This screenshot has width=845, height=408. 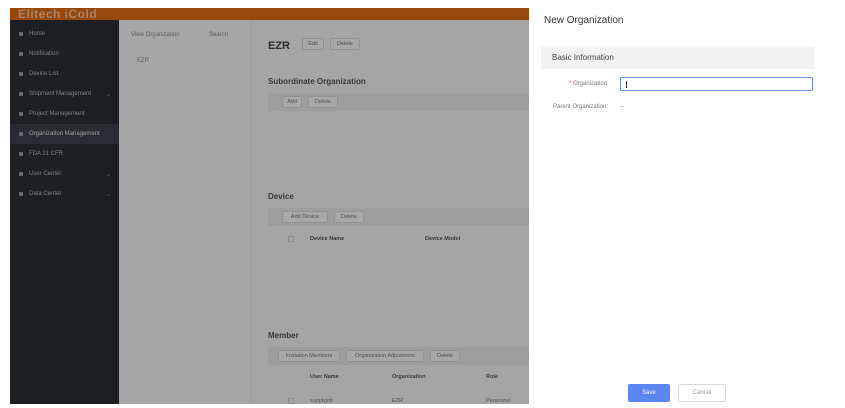 What do you see at coordinates (702, 393) in the screenshot?
I see `cancel-button: Cancel` at bounding box center [702, 393].